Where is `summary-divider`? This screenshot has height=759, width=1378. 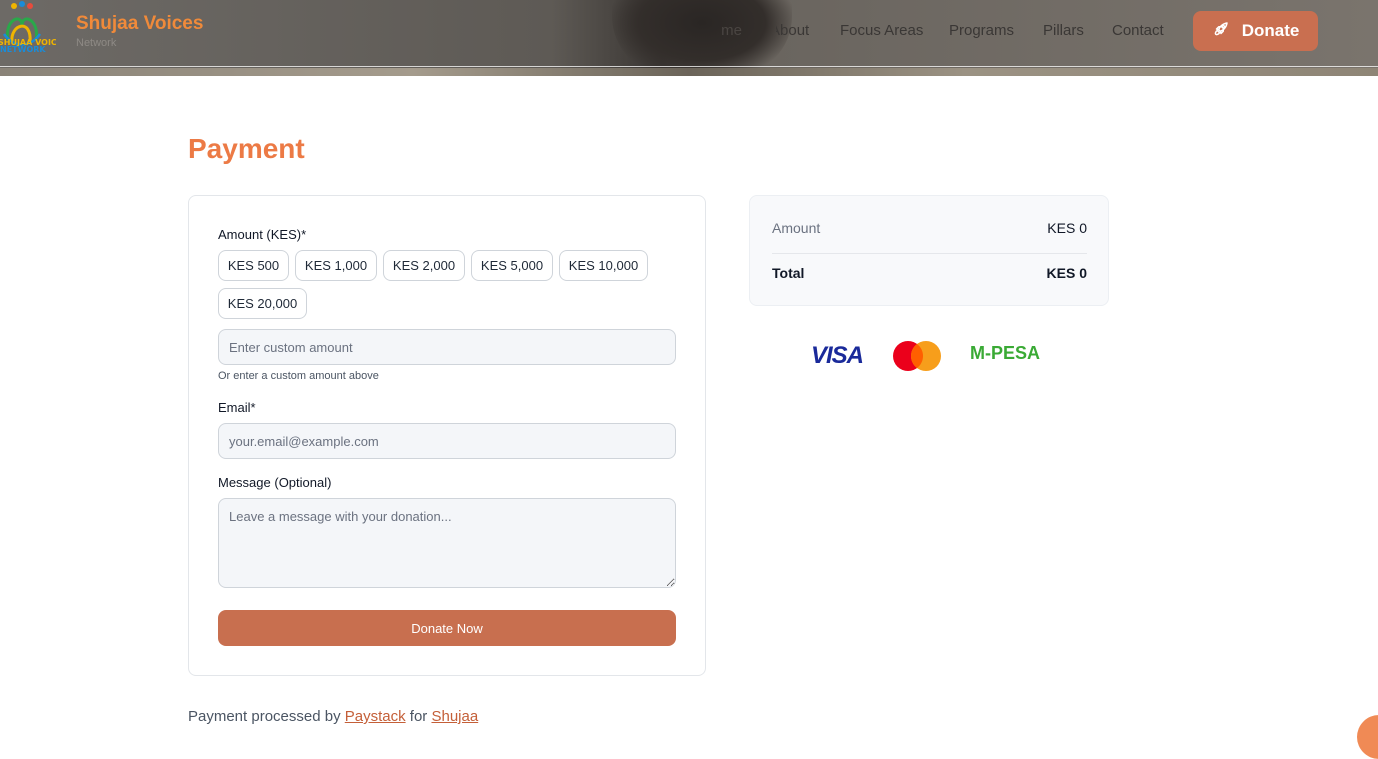
summary-divider is located at coordinates (929, 253).